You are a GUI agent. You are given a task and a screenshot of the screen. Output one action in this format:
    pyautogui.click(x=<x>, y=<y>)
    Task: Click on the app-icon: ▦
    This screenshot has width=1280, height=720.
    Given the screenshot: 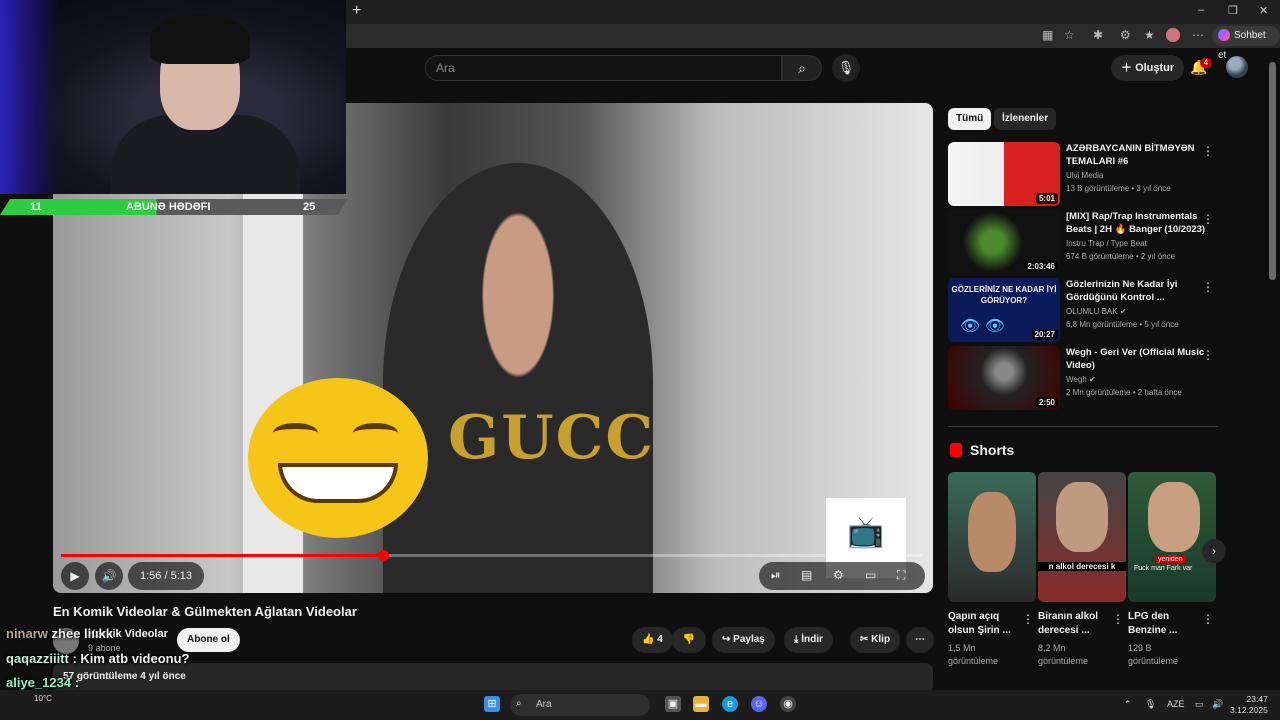 What is the action you would take?
    pyautogui.click(x=1047, y=35)
    